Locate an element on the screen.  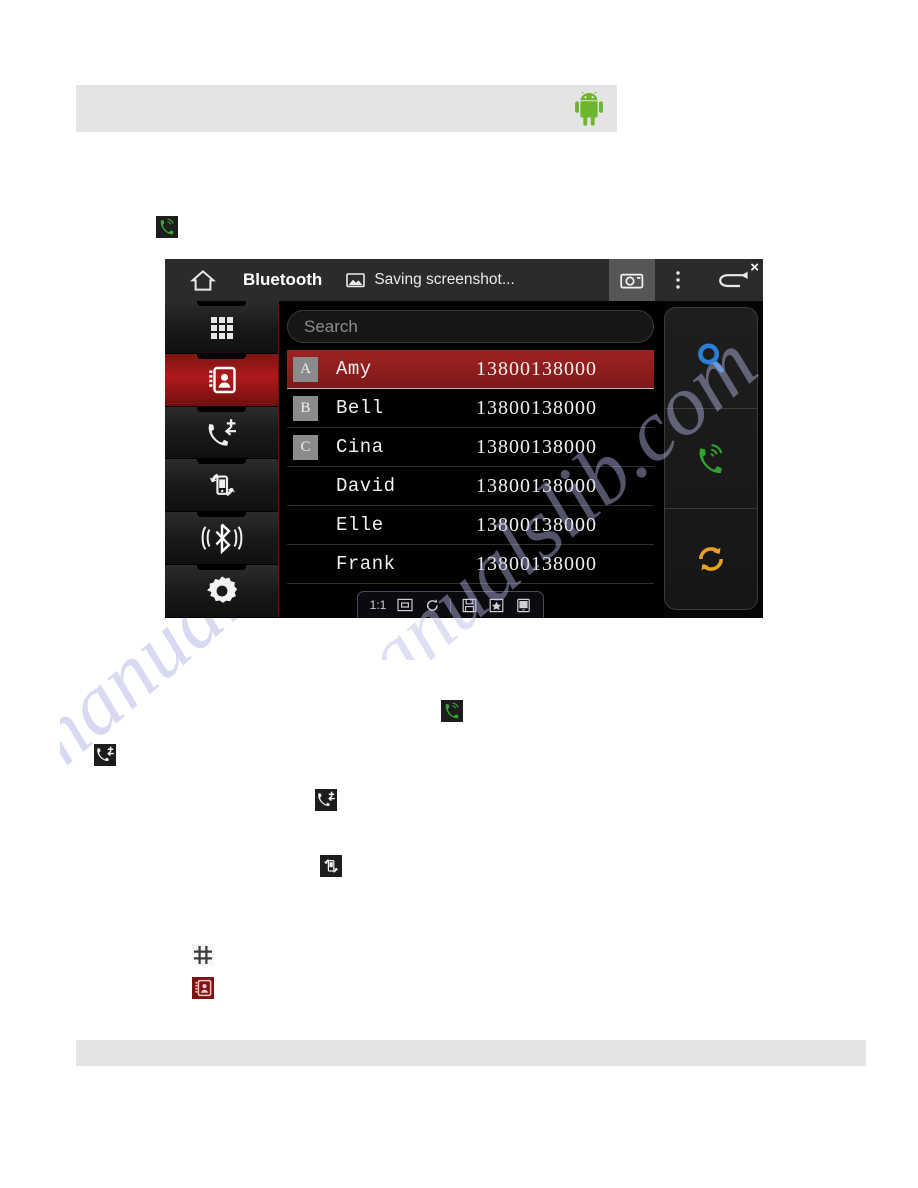
toolbar-separator is located at coordinates (450, 605).